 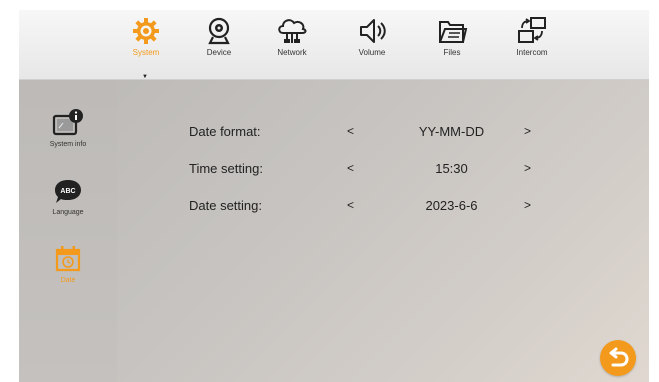 I want to click on time-setting-next-button: >, so click(x=527, y=168).